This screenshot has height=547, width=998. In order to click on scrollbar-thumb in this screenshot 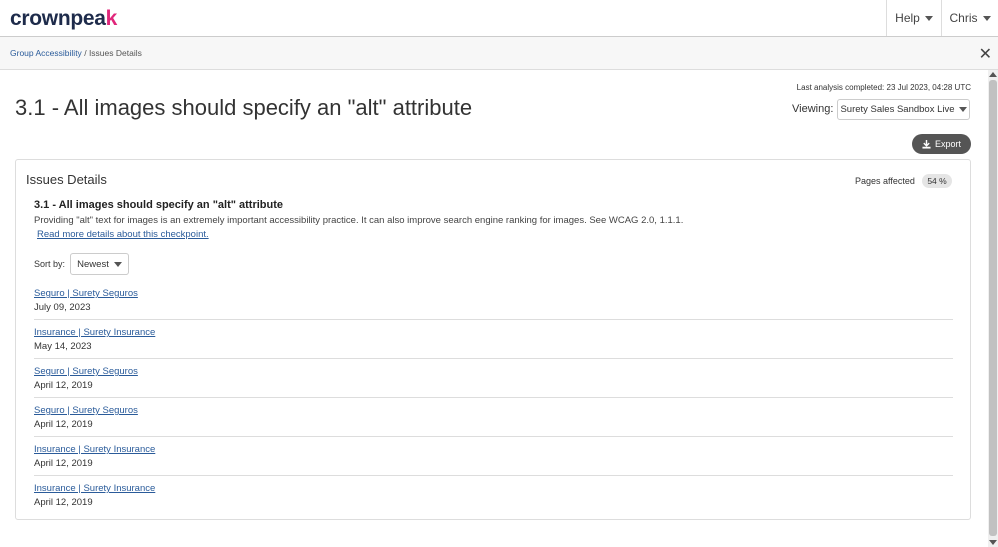, I will do `click(993, 308)`.